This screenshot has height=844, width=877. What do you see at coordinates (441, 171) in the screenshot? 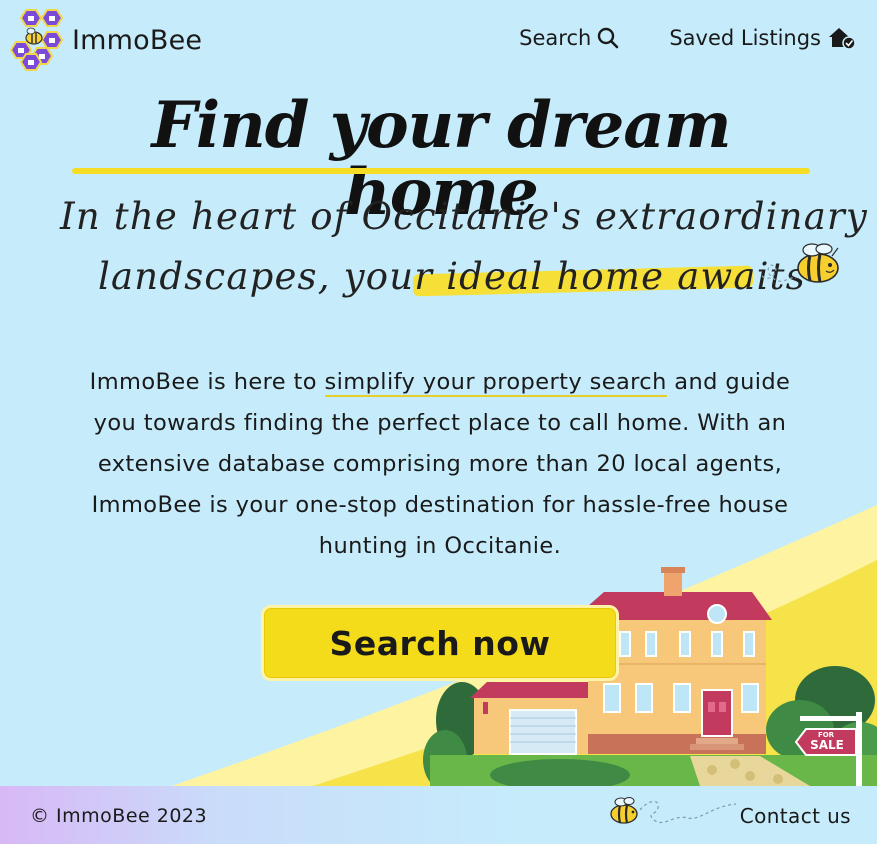
I see `title-underline` at bounding box center [441, 171].